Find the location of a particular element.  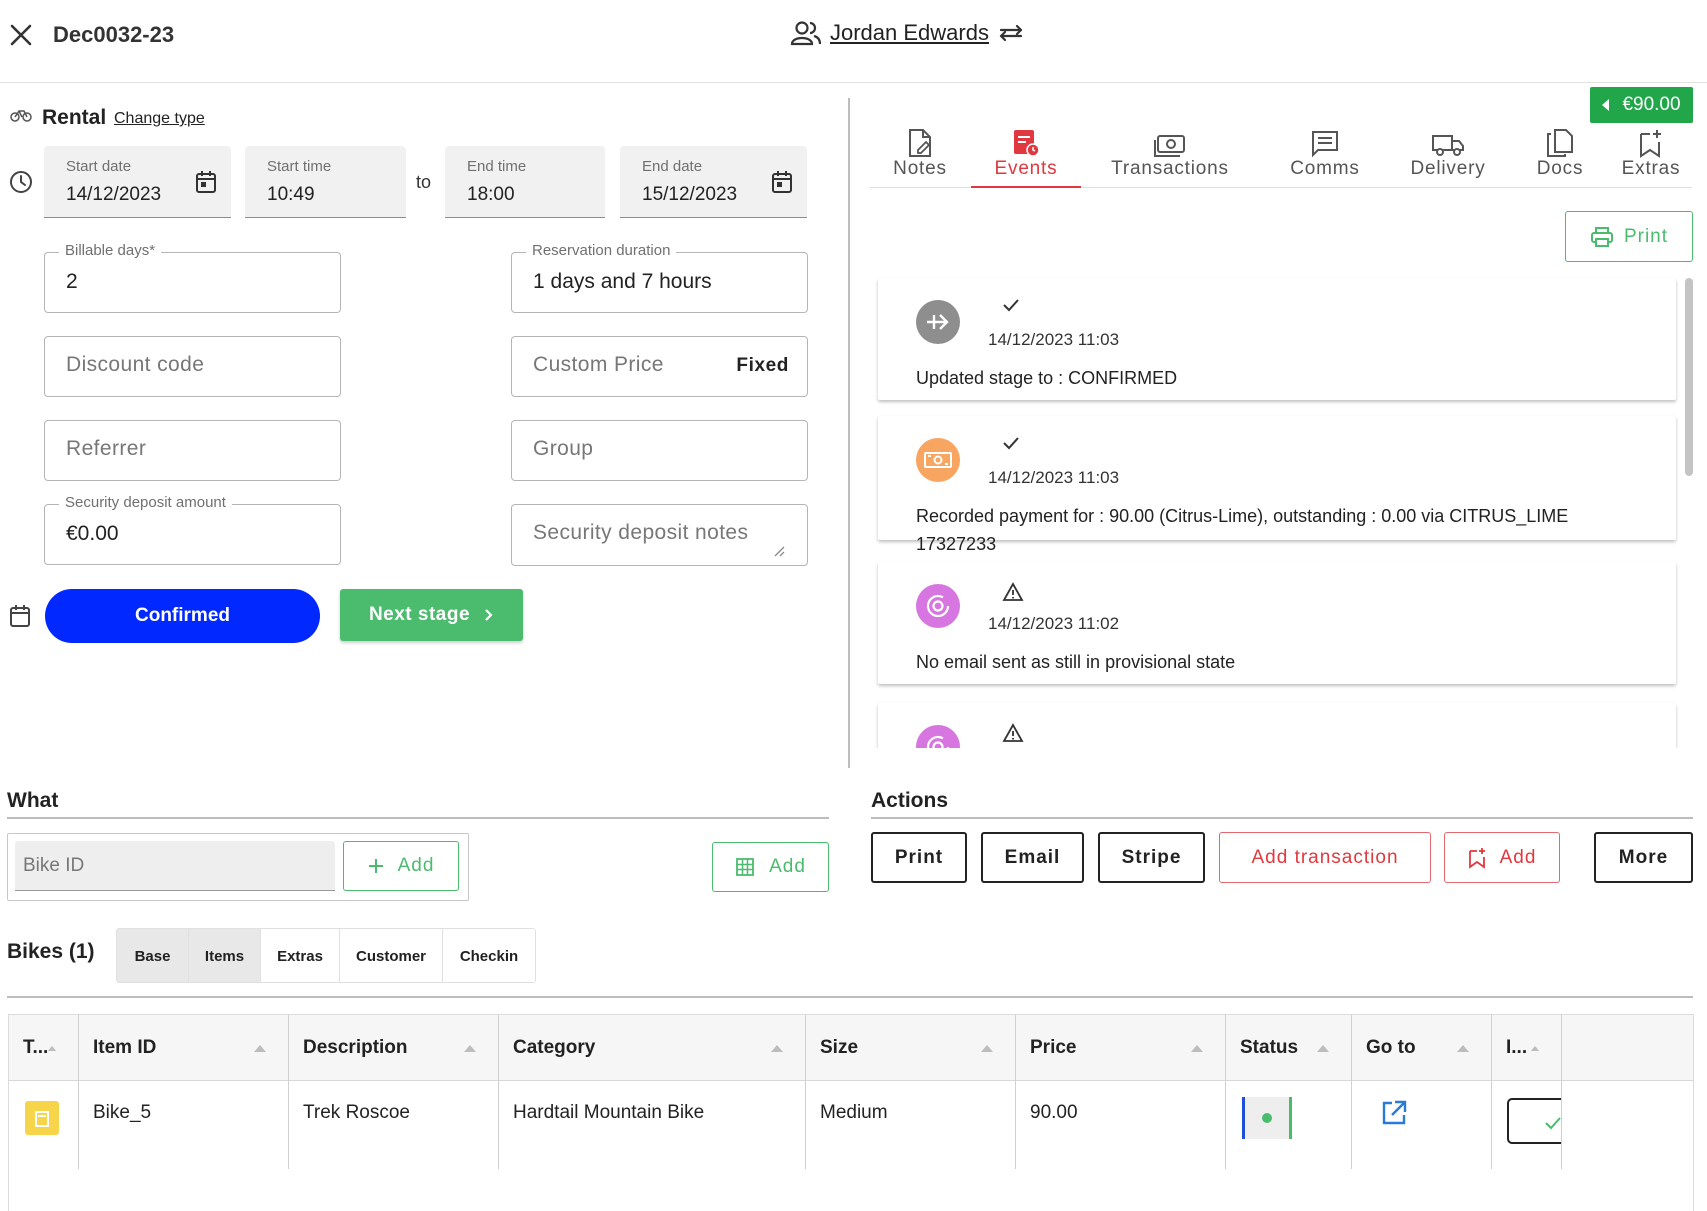

billable-days-field: Billable days* 2 is located at coordinates (192, 277).